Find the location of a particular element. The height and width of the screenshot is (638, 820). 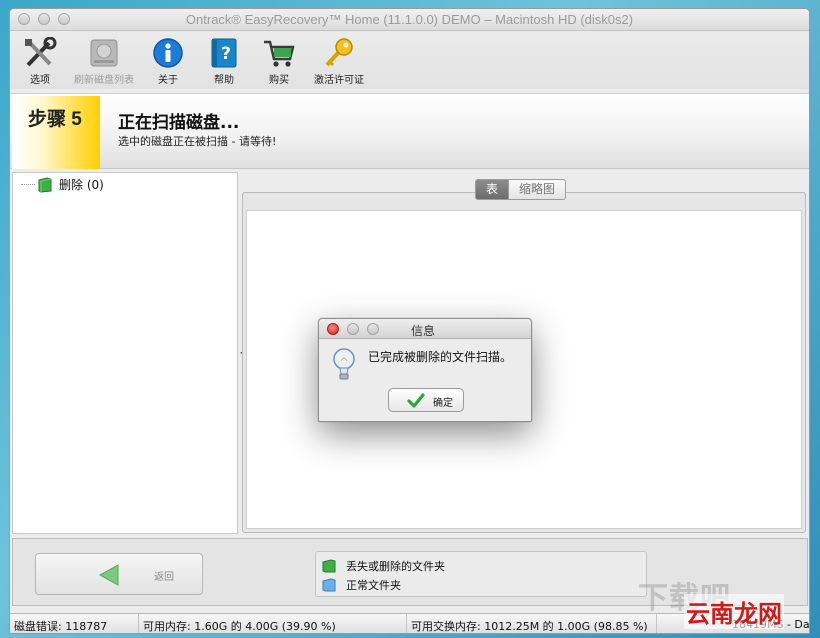

tools-icon is located at coordinates (41, 52).